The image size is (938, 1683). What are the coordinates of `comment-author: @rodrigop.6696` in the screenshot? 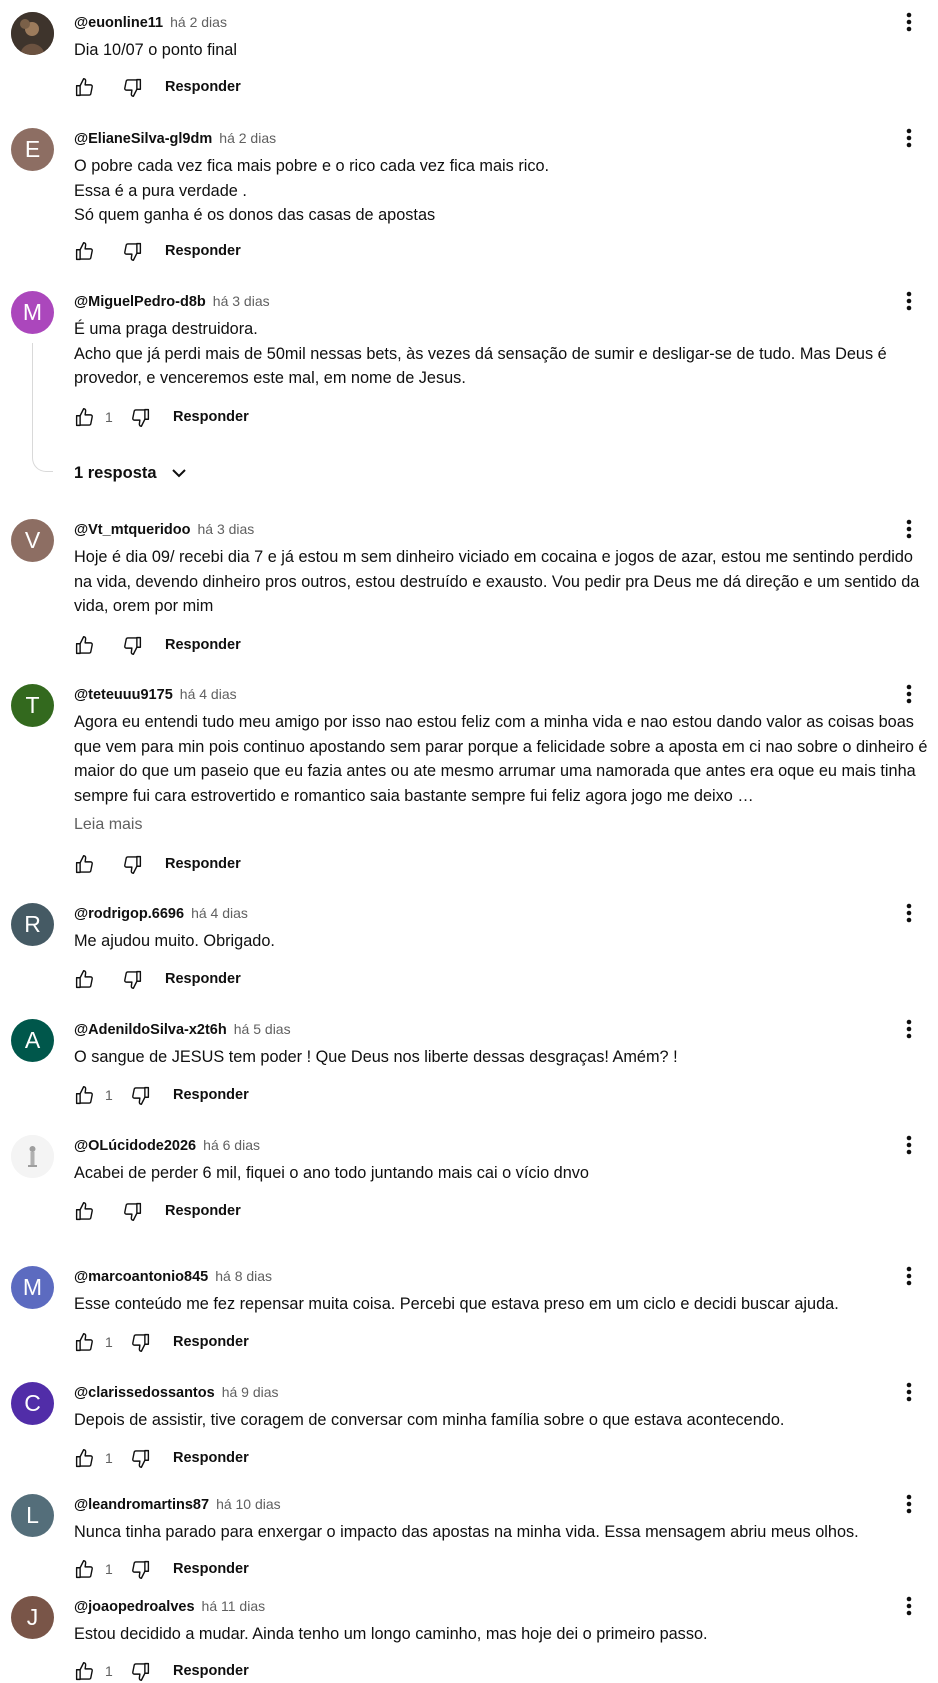 It's located at (129, 914).